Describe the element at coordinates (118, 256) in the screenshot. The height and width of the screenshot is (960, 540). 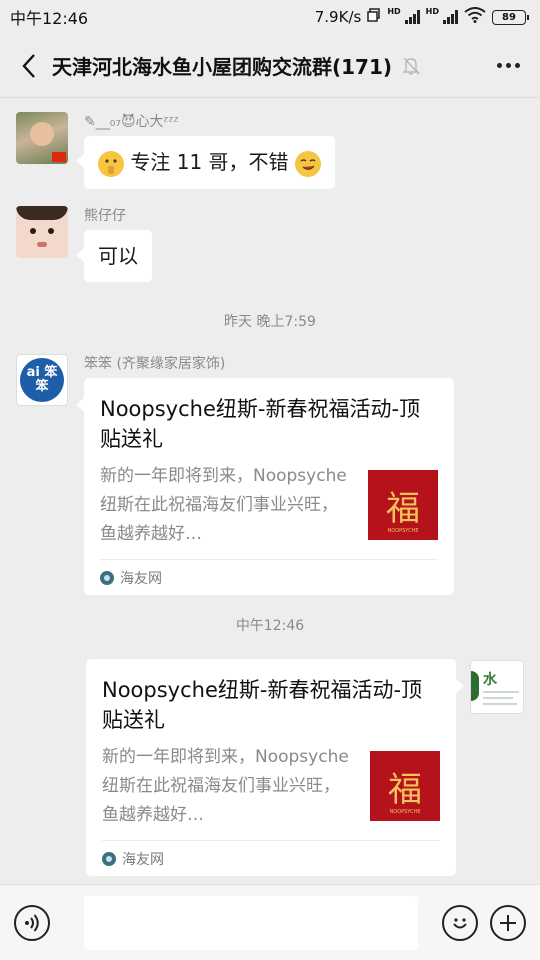
I see `message-text: 可以` at that location.